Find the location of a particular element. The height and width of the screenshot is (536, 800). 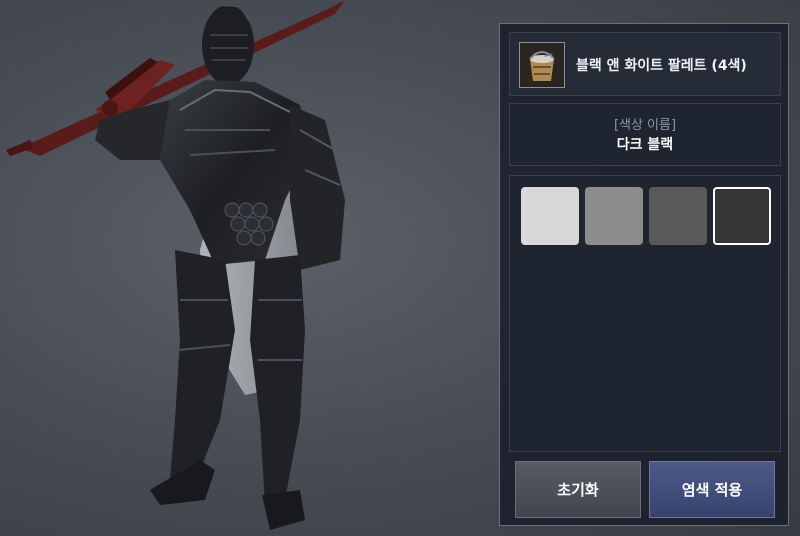

item-name: 블랙 앤 화이트 팔레트 (4색) is located at coordinates (661, 66).